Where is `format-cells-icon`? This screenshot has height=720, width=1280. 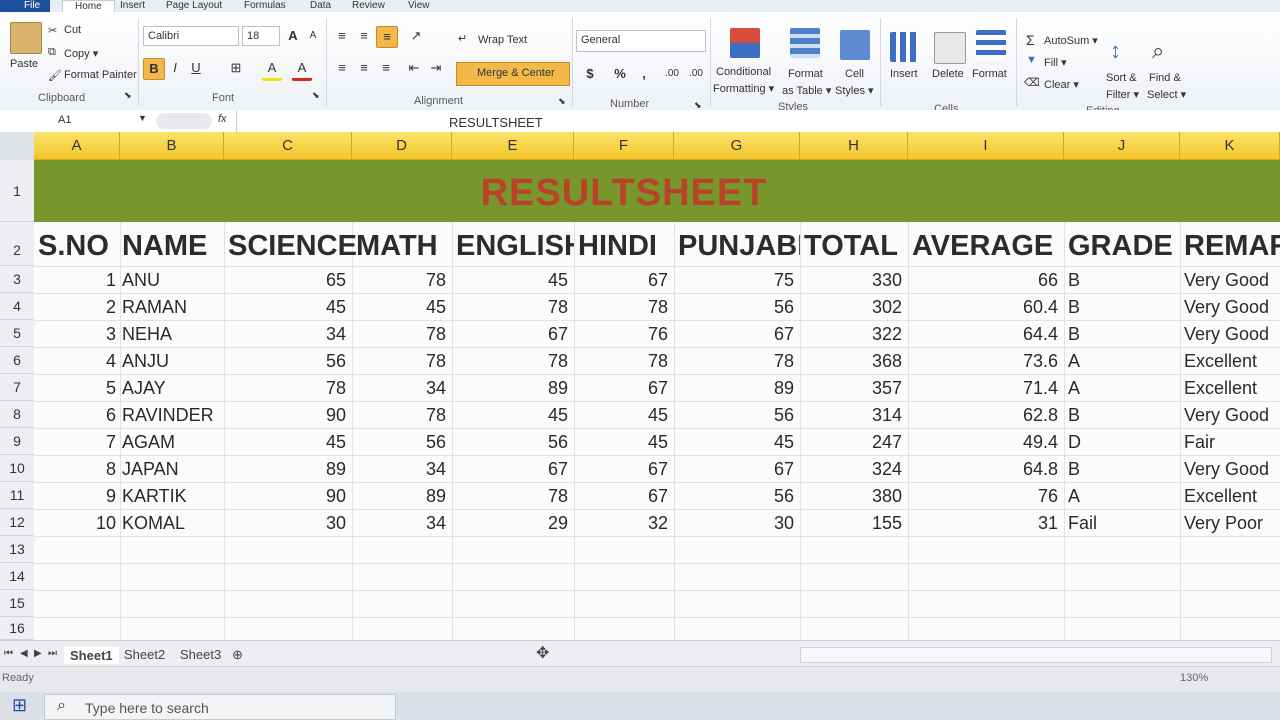 format-cells-icon is located at coordinates (991, 45).